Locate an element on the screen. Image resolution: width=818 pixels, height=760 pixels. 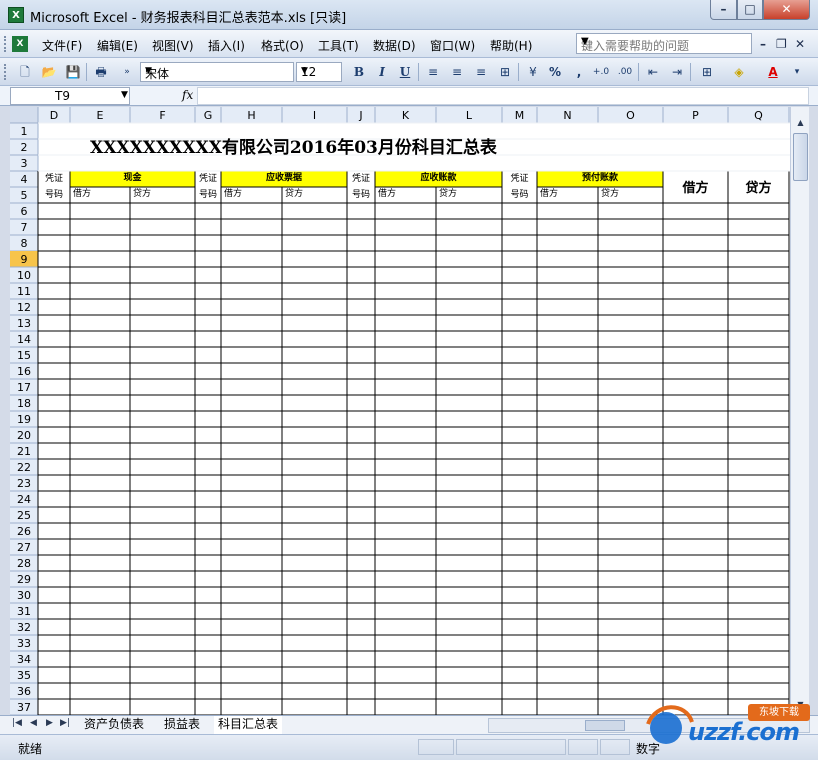
align-right-icon: ≡ is located at coordinates (481, 72).